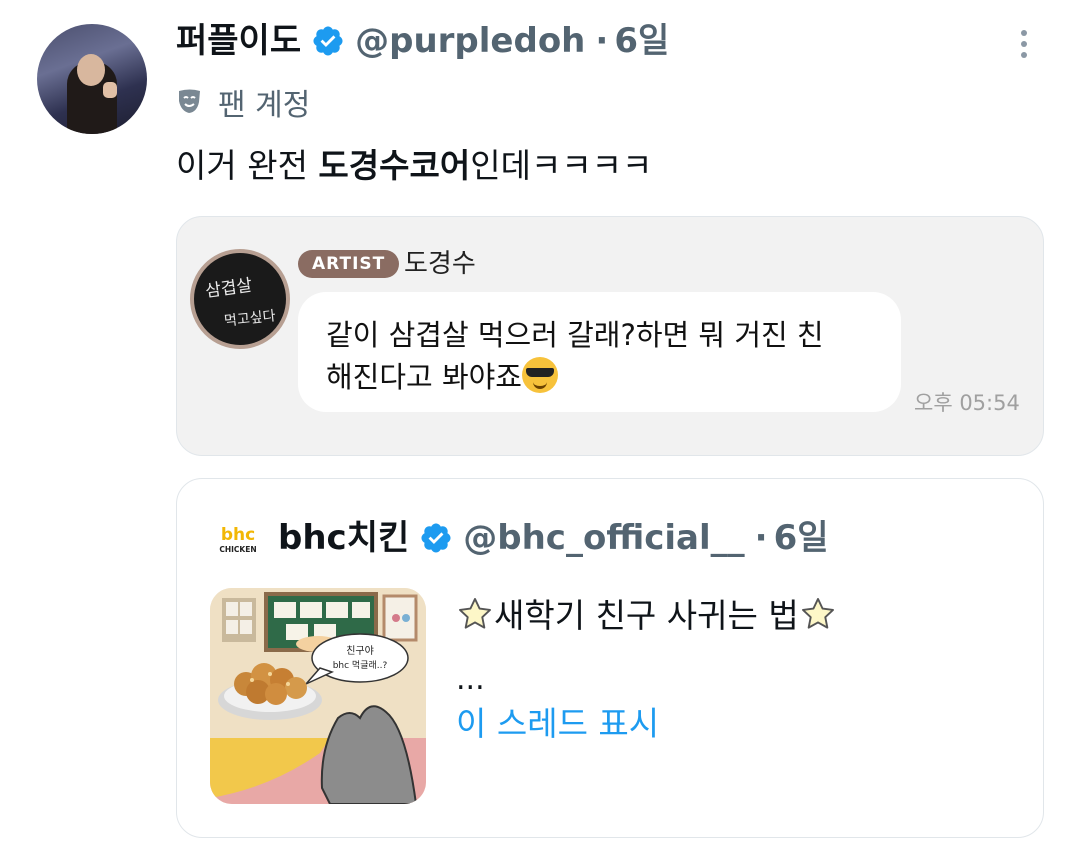 Image resolution: width=1080 pixels, height=852 pixels. I want to click on message-bubble: 같이 삼겹살 먹으러 갈래?하면 뭐 거진 친 해진다고 봐야죠, so click(599, 352).